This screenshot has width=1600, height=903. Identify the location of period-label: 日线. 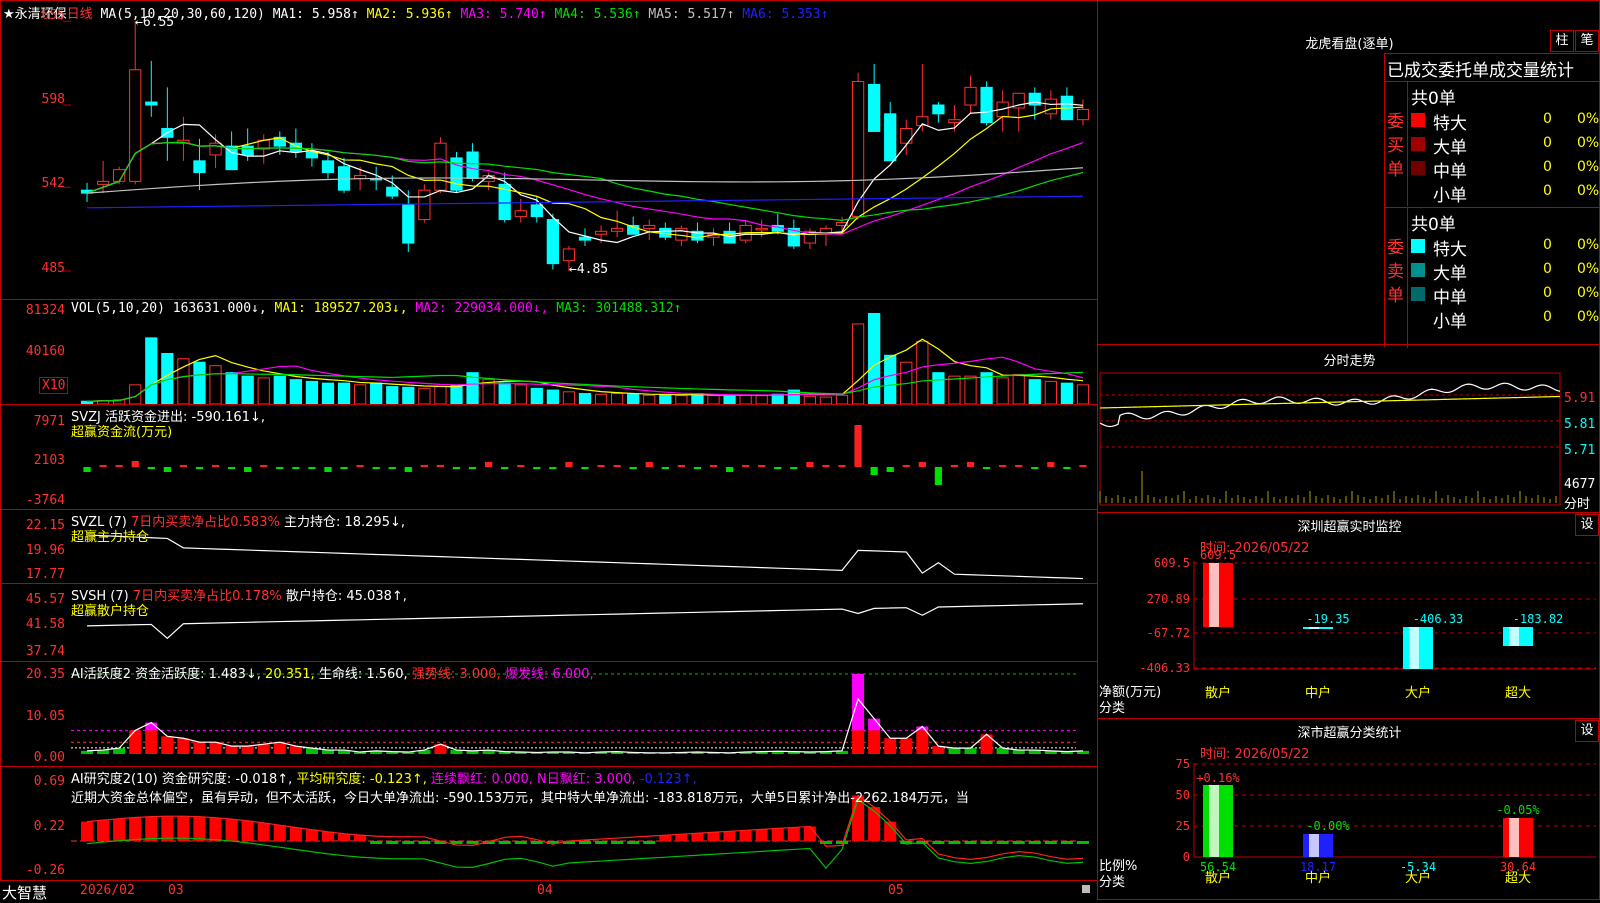
(80, 14).